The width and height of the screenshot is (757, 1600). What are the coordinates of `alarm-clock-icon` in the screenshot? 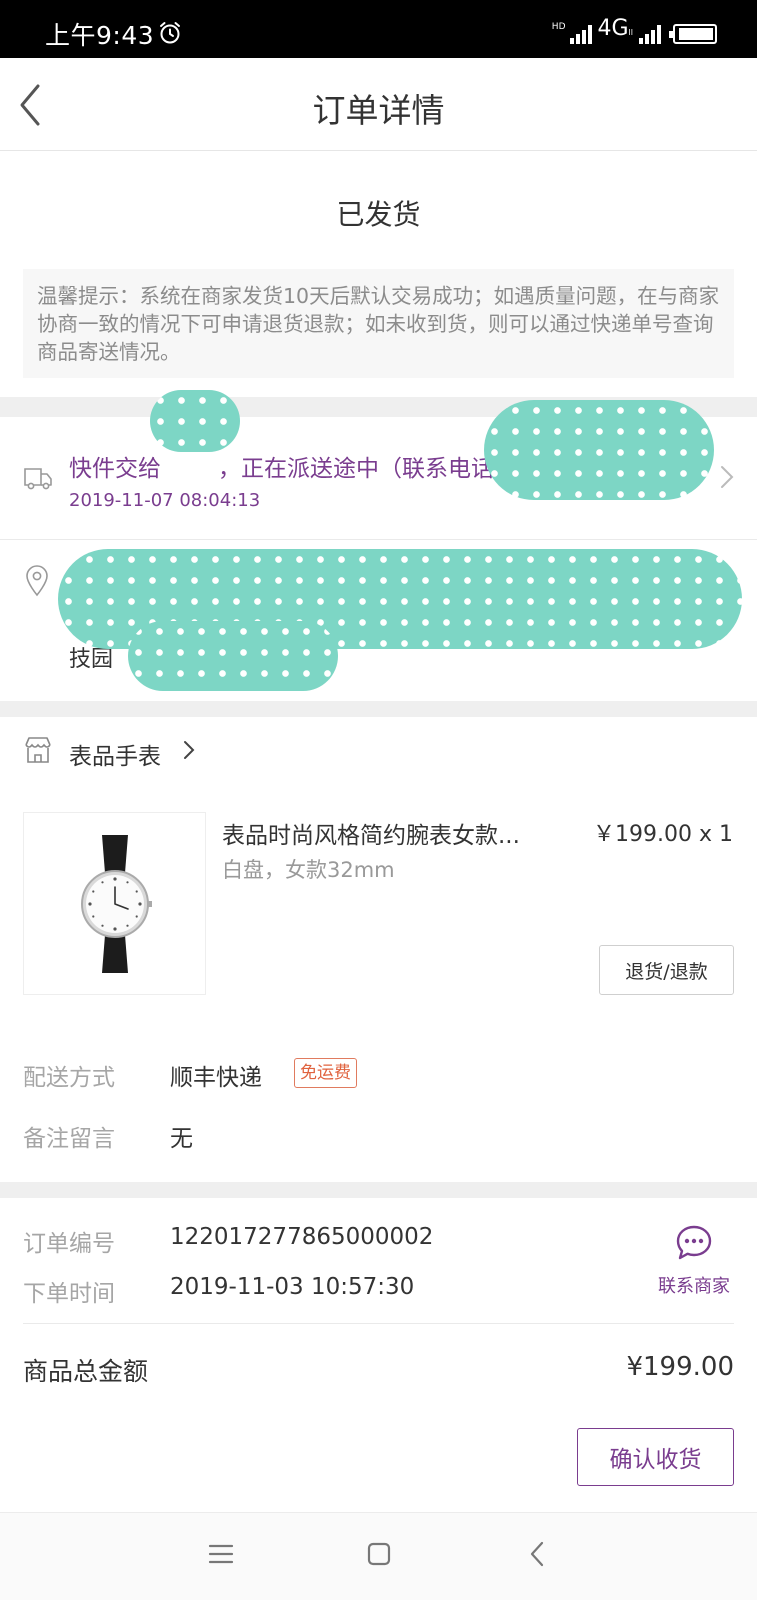 It's located at (170, 33).